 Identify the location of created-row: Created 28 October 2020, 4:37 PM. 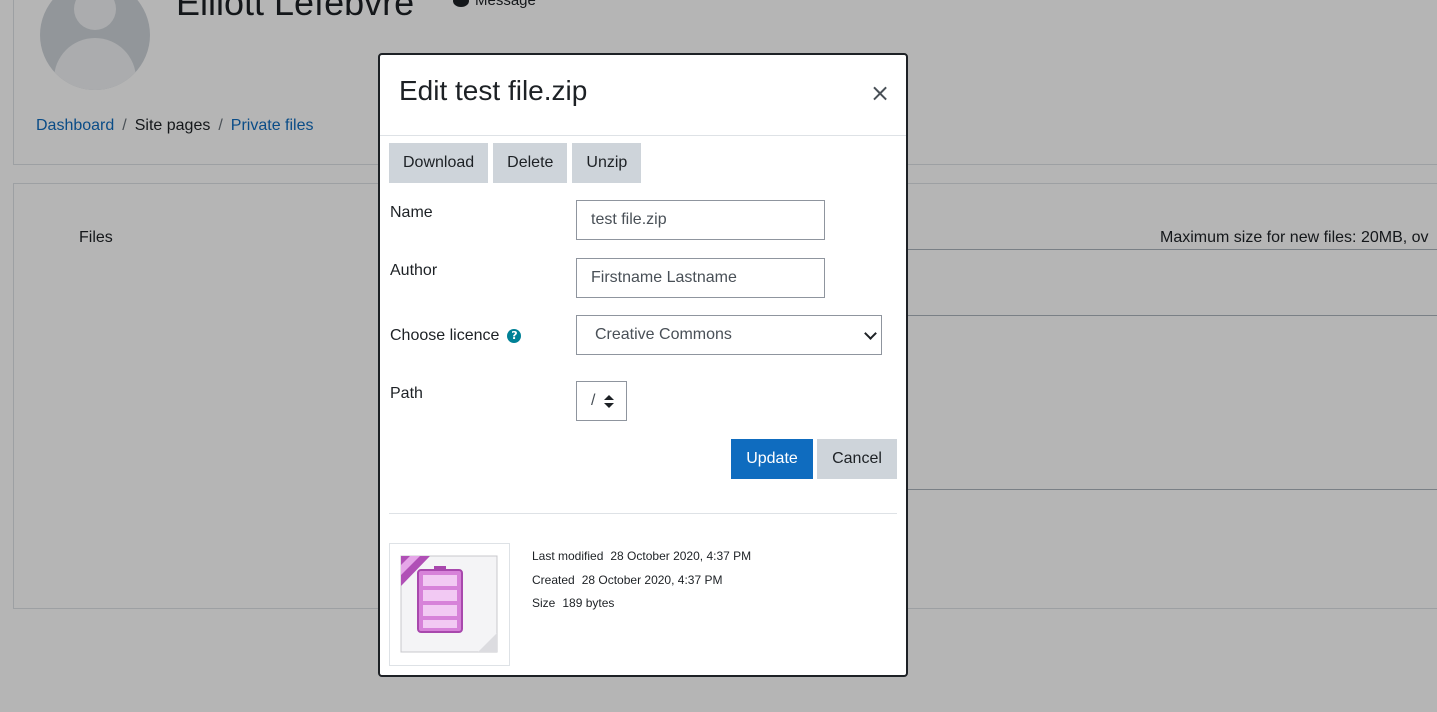
(641, 581).